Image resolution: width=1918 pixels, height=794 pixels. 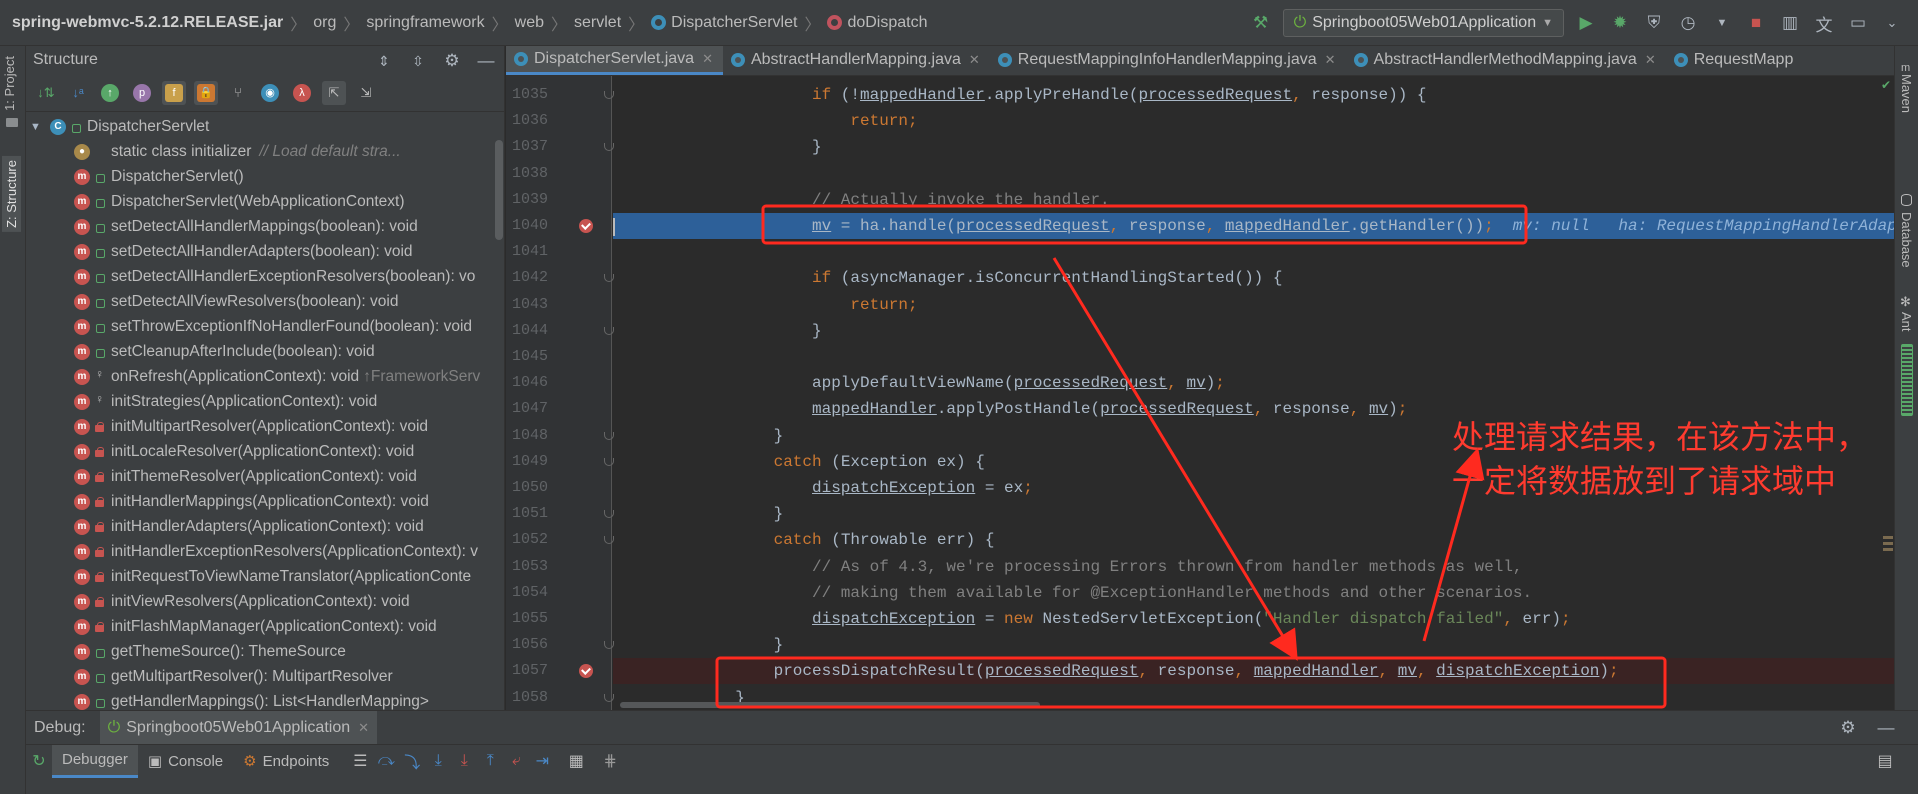 What do you see at coordinates (147, 23) in the screenshot?
I see `breadcrumb-item: spring-webmvc-5.2.12.RELEASE.jar` at bounding box center [147, 23].